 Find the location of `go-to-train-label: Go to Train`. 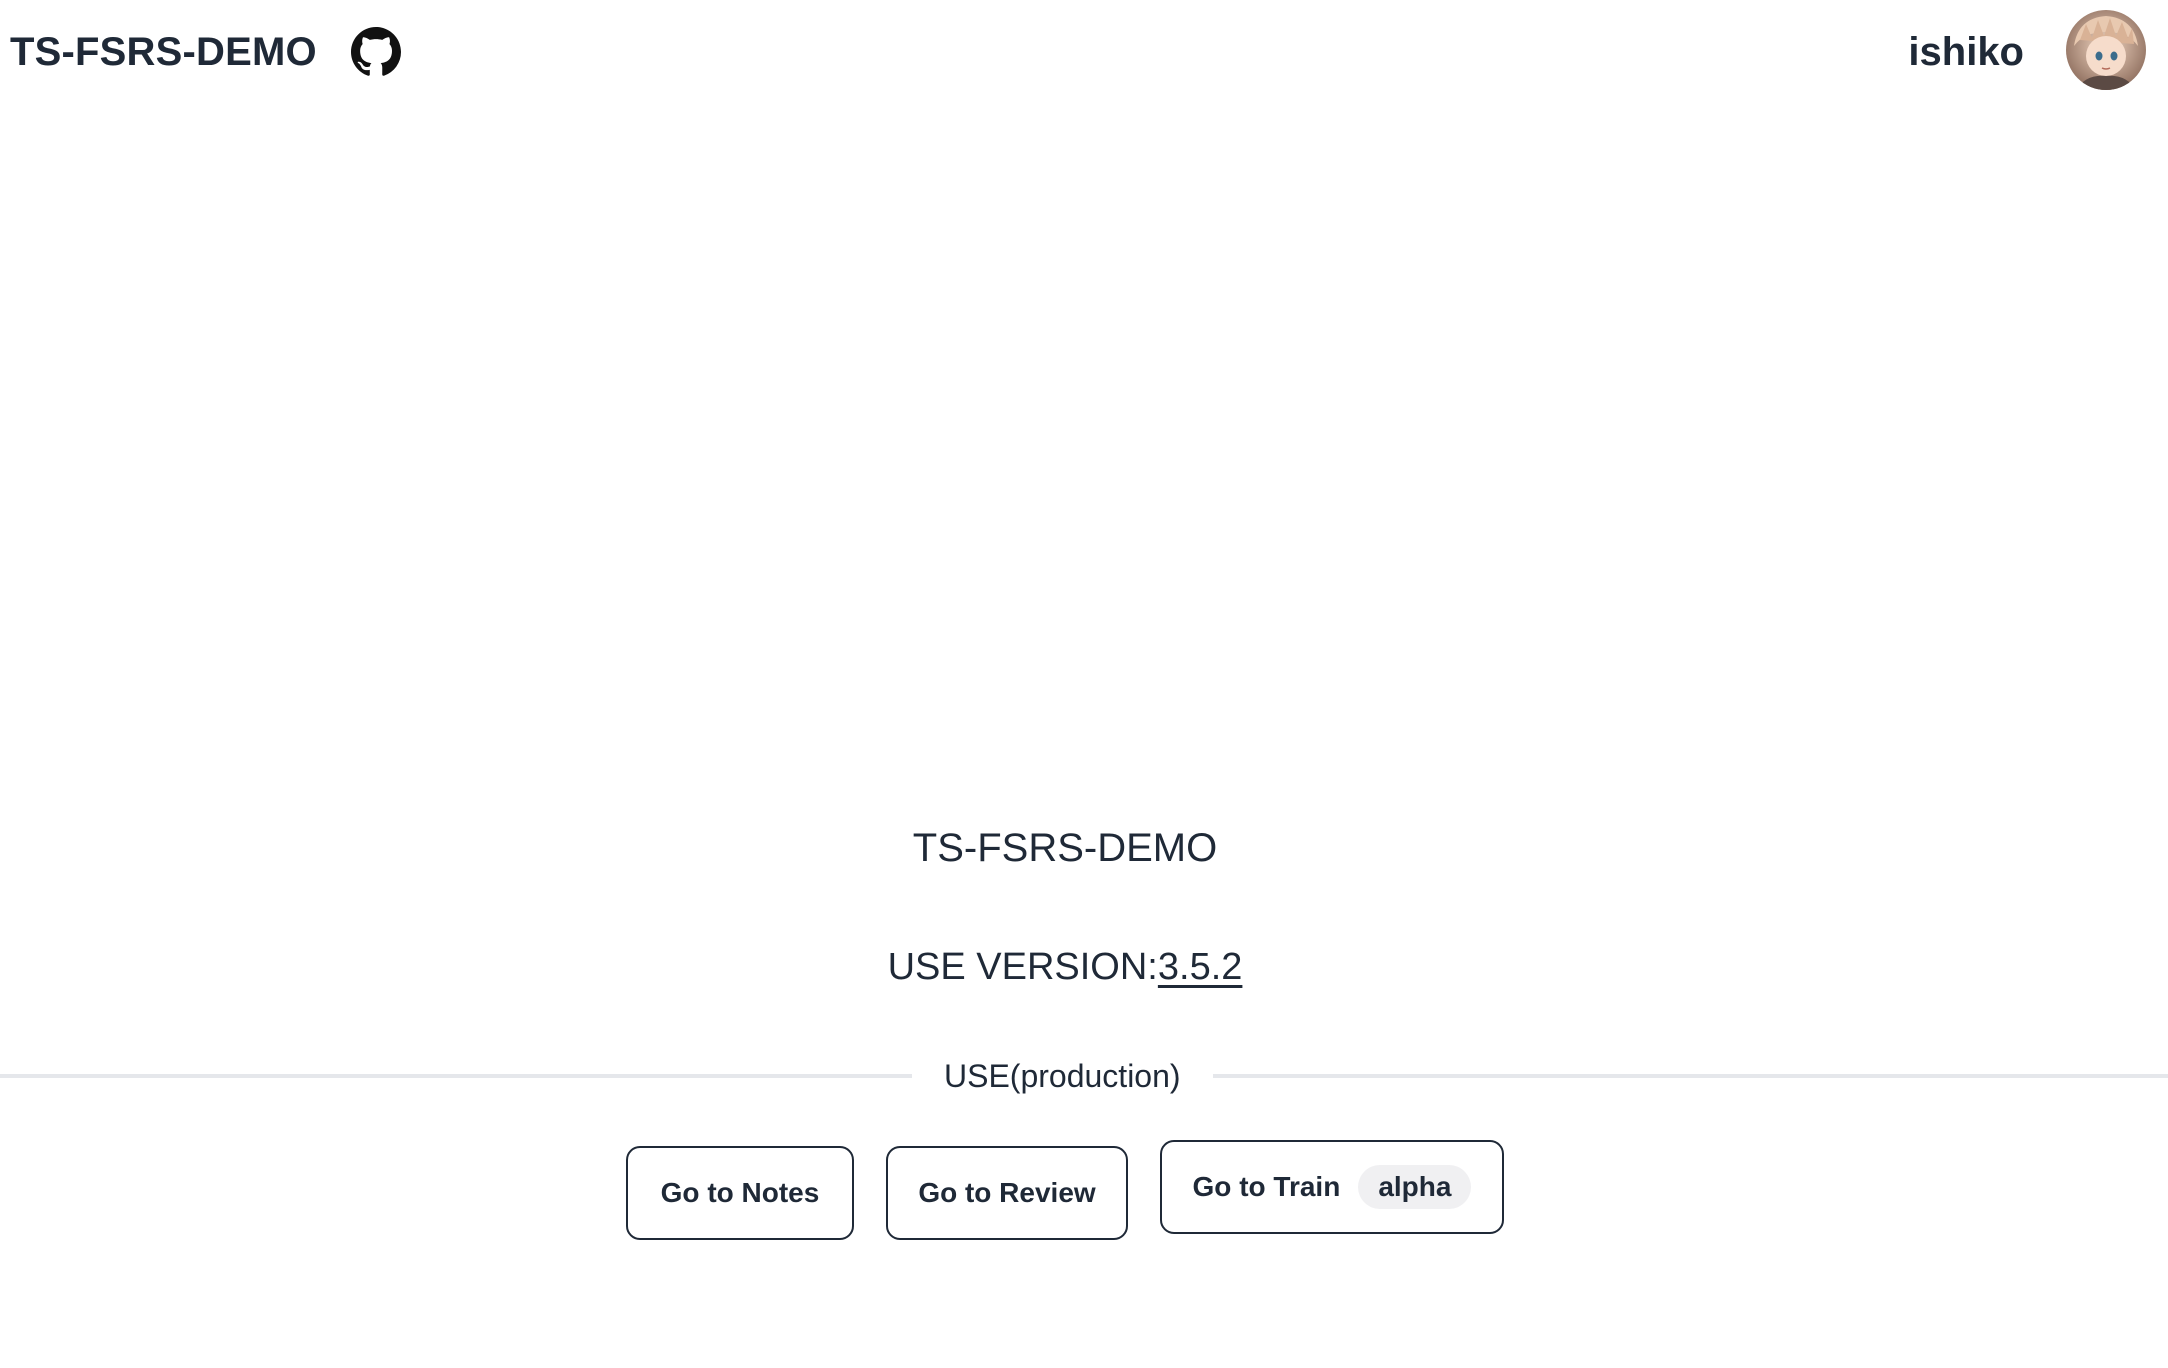

go-to-train-label: Go to Train is located at coordinates (1266, 1186).